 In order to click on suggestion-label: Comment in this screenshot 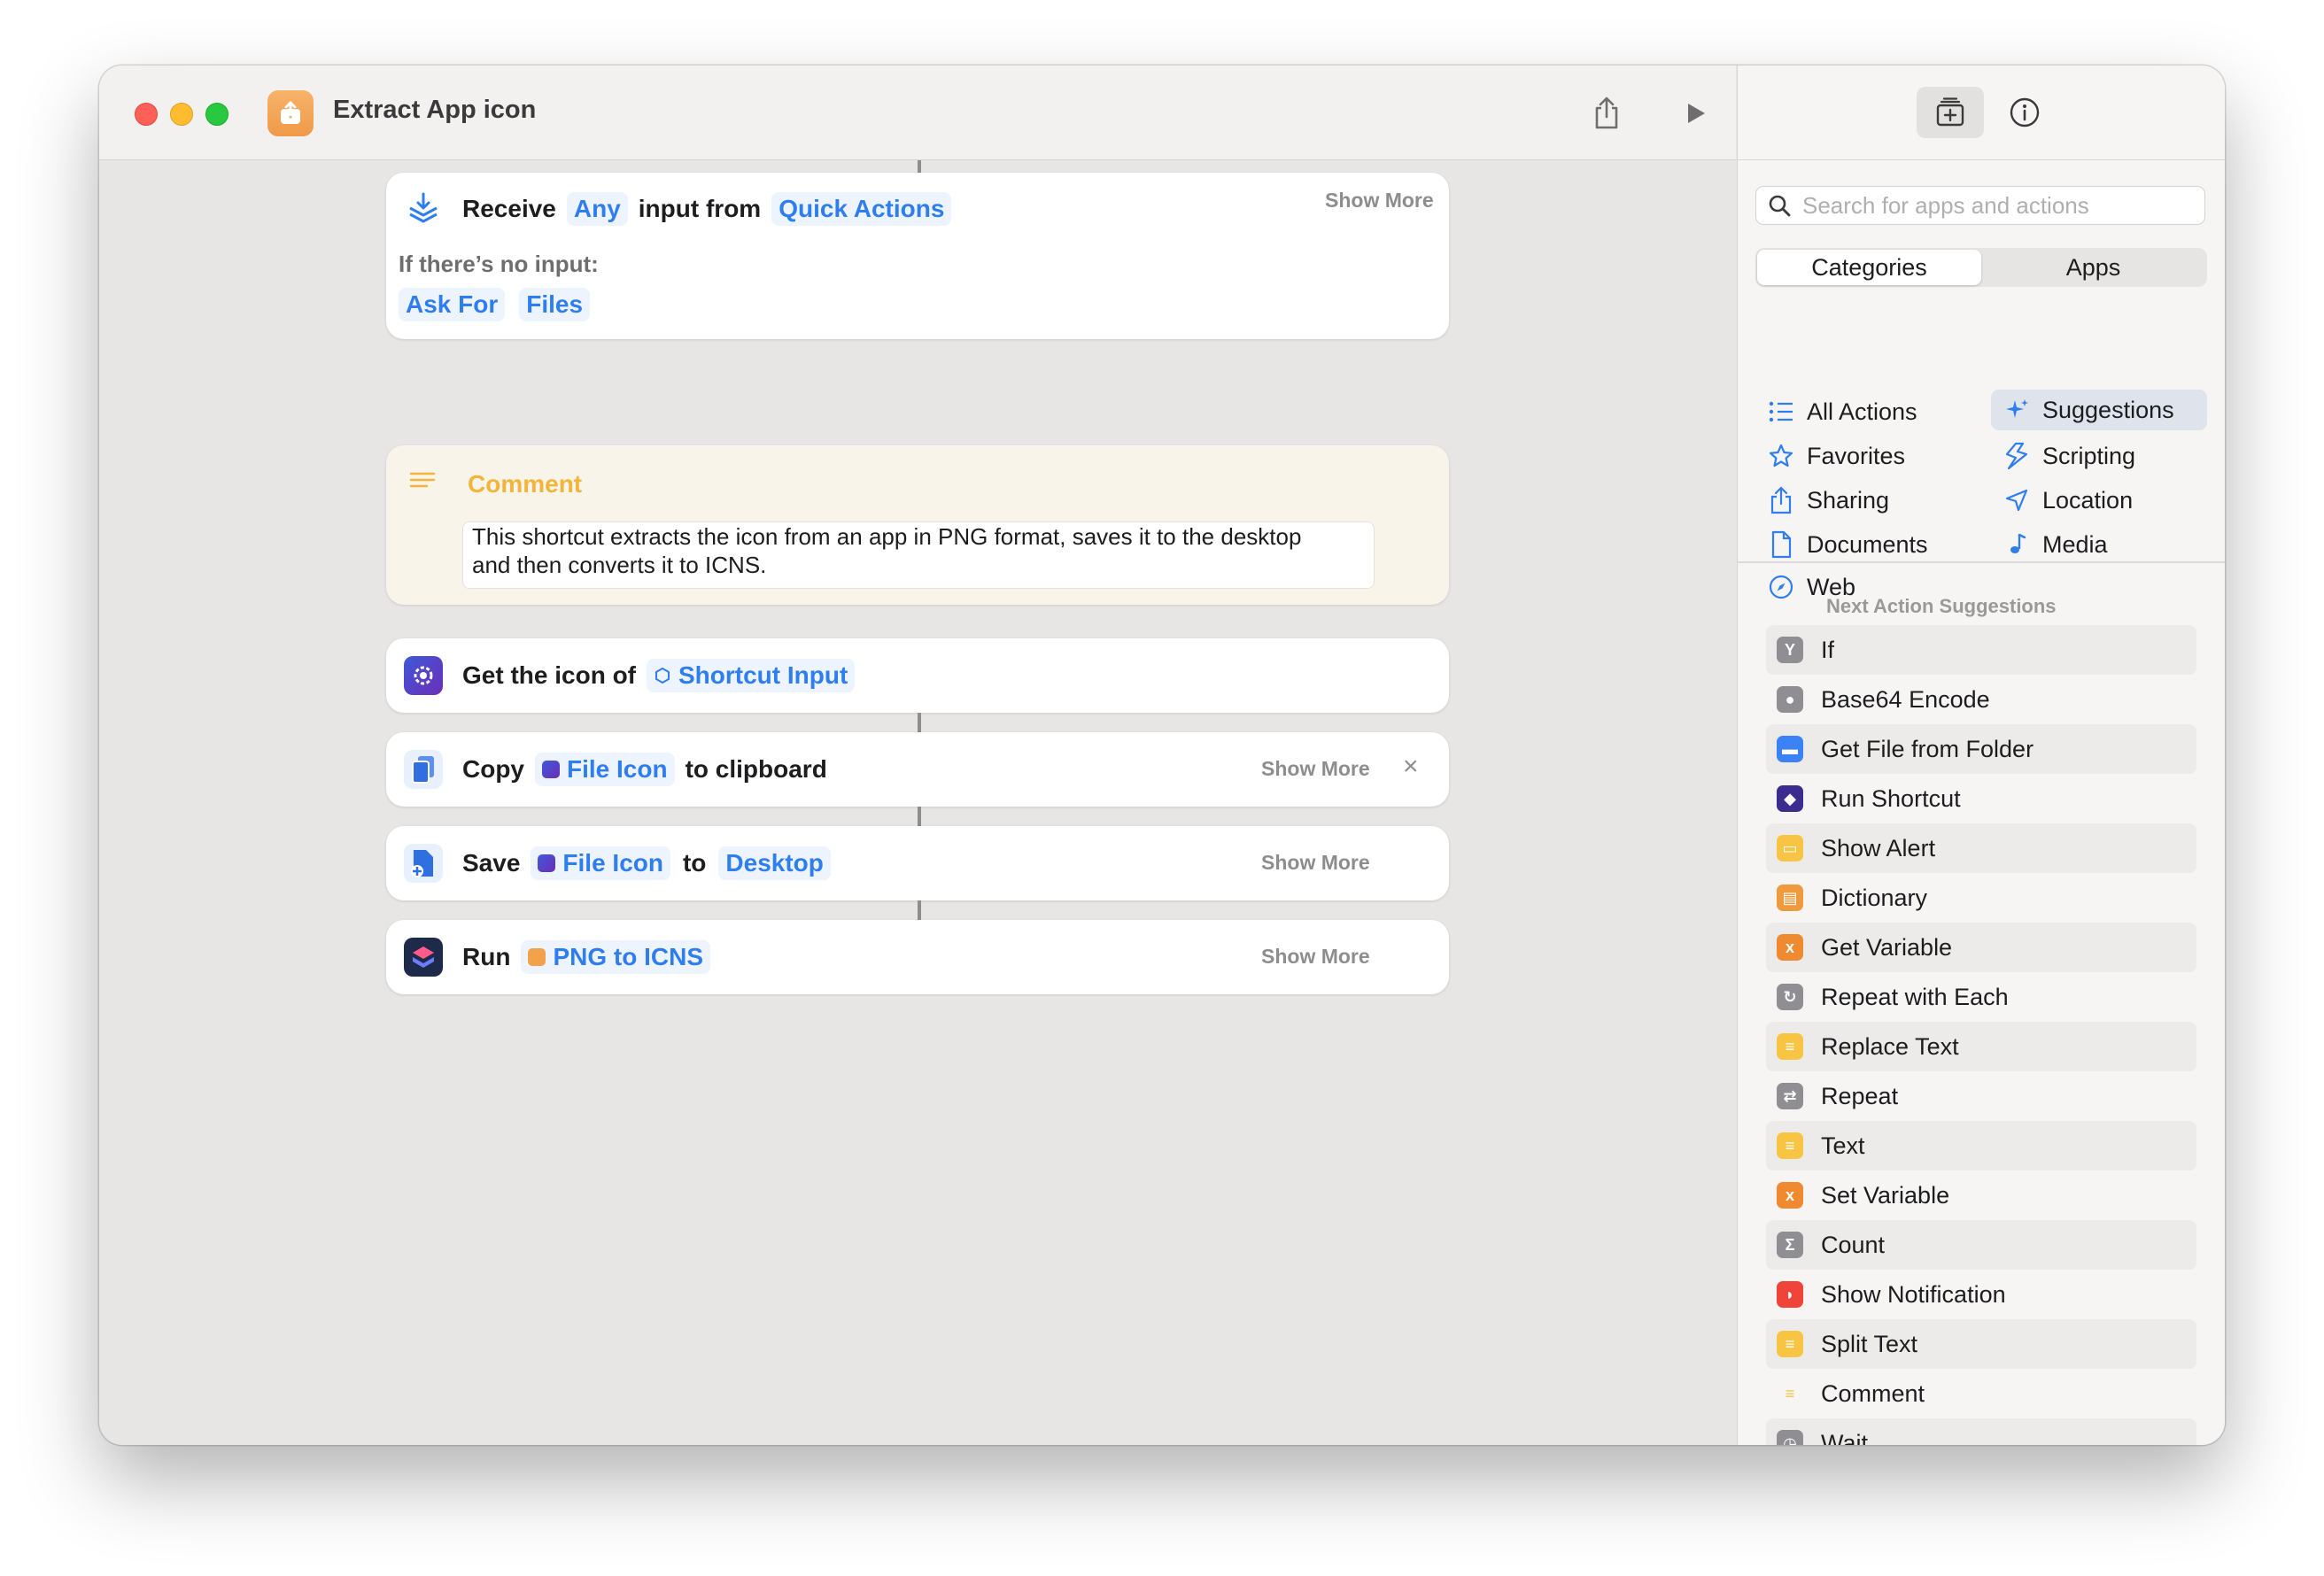, I will do `click(1873, 1393)`.